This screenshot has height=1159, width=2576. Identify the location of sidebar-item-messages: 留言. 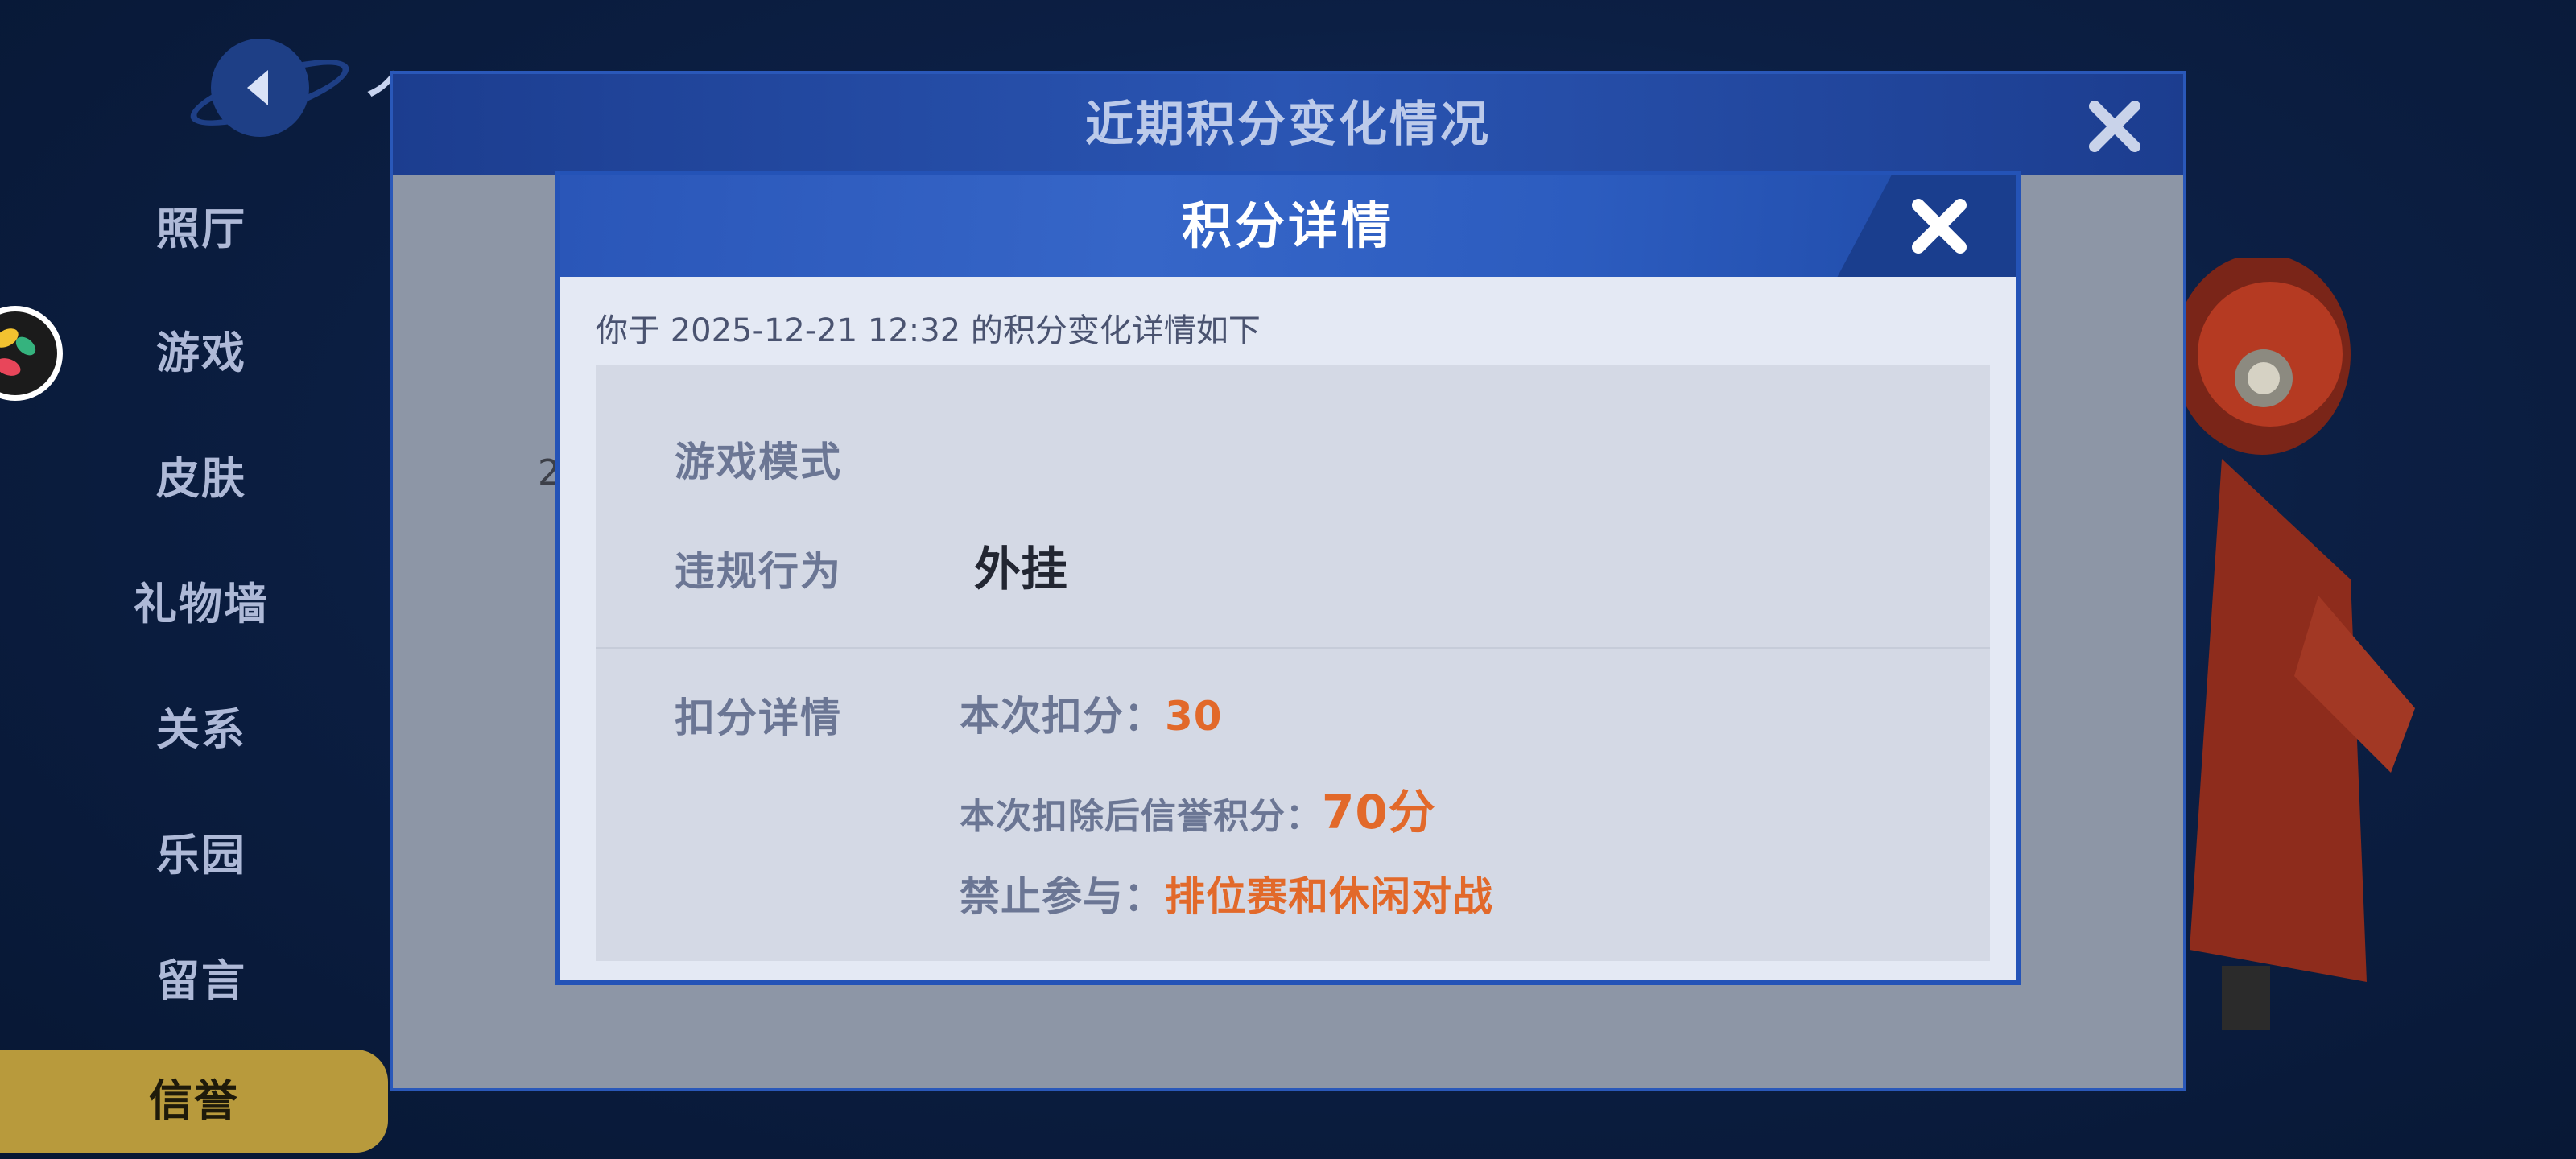
(201, 976).